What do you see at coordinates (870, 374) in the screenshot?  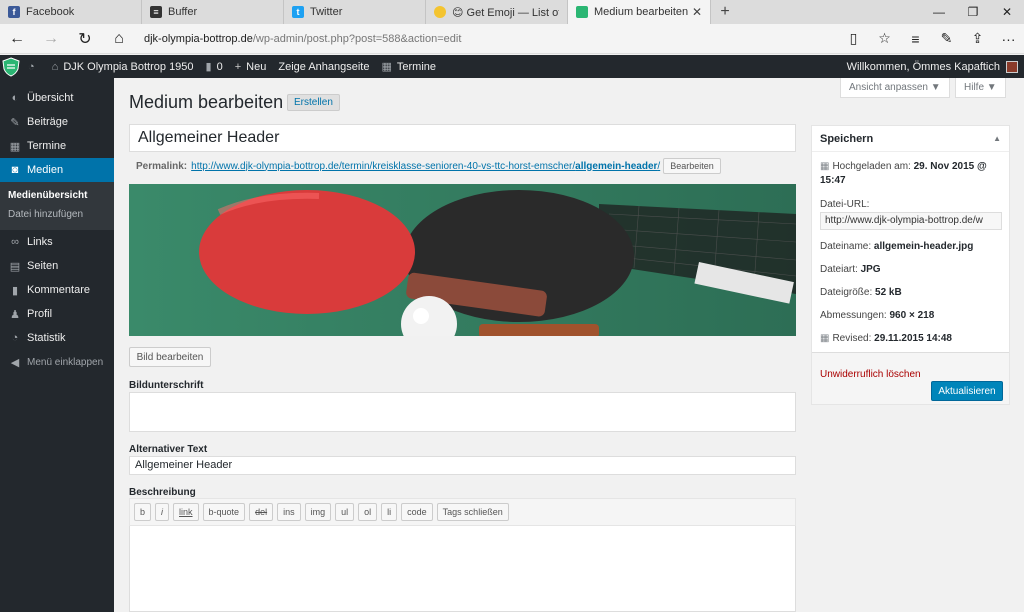 I see `delete-permanently-link: Unwiderruflich löschen` at bounding box center [870, 374].